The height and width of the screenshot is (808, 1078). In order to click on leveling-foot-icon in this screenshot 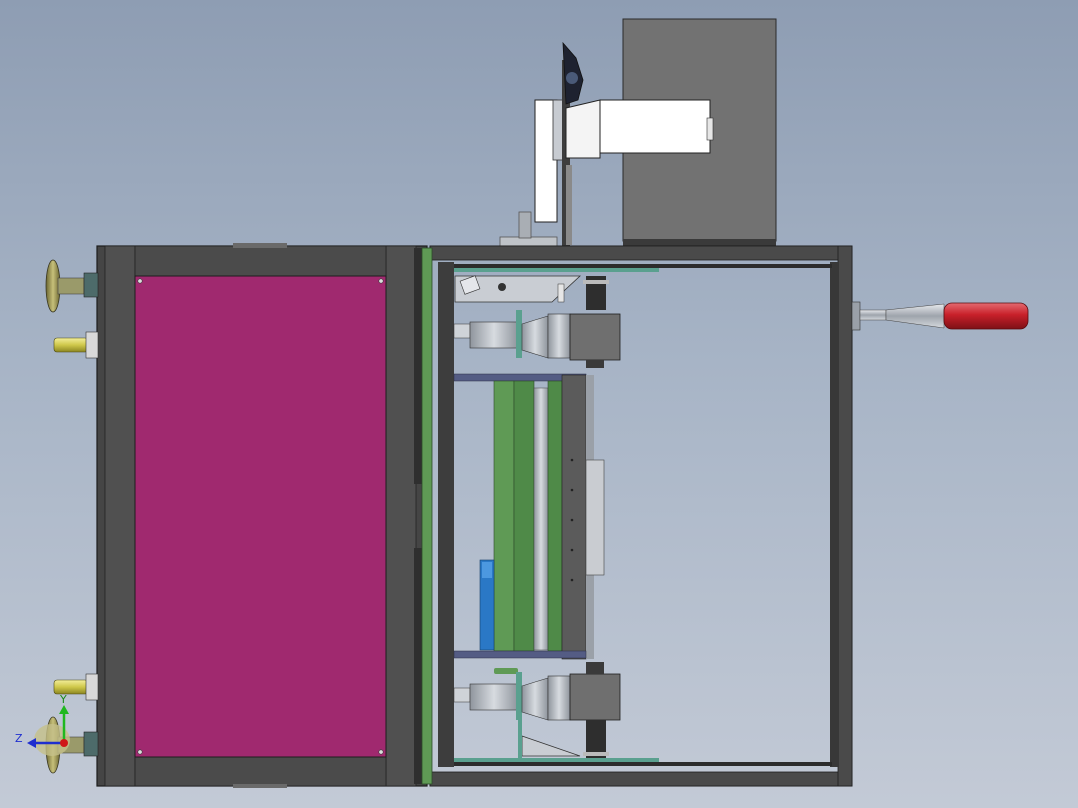, I will do `click(72, 286)`.